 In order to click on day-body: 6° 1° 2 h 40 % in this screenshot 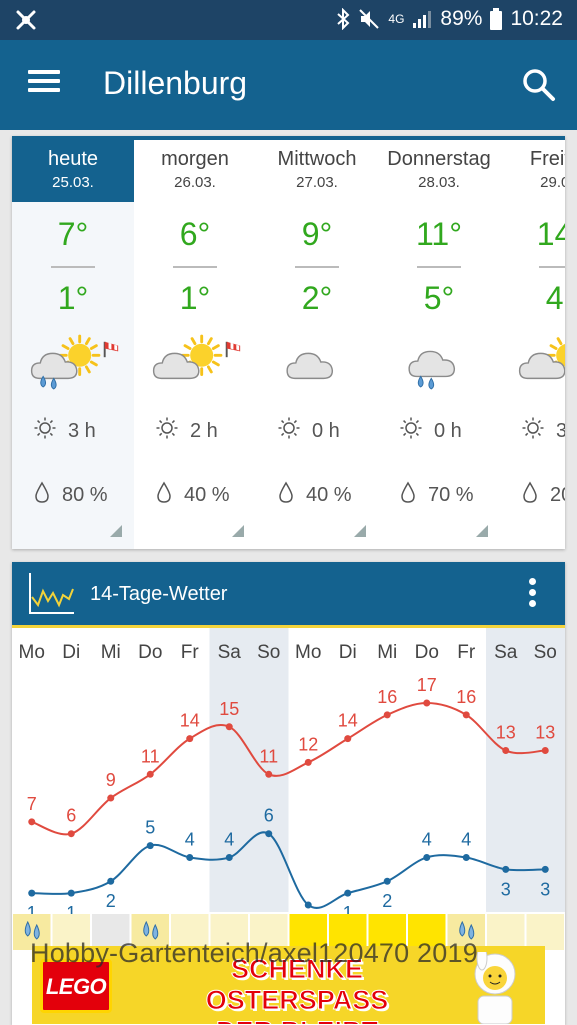, I will do `click(195, 375)`.